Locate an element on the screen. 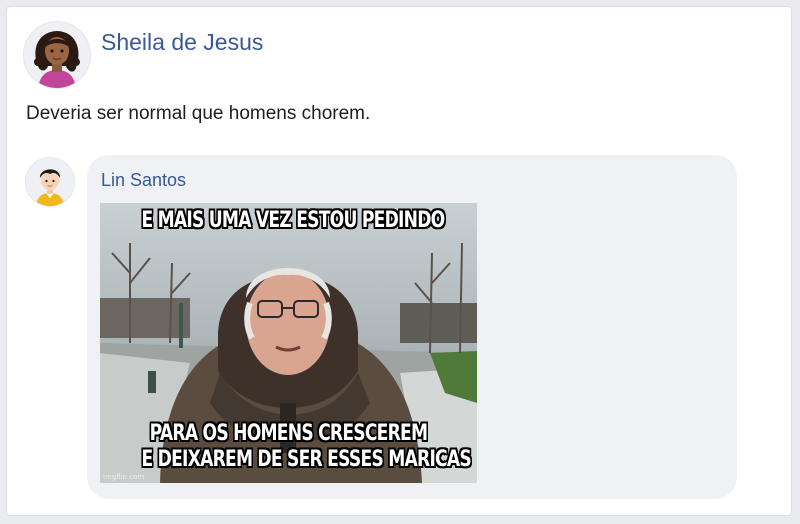 The width and height of the screenshot is (800, 524). meme-top-caption: E MAIS UMA VEZ ESTOU PEDINDO is located at coordinates (293, 220).